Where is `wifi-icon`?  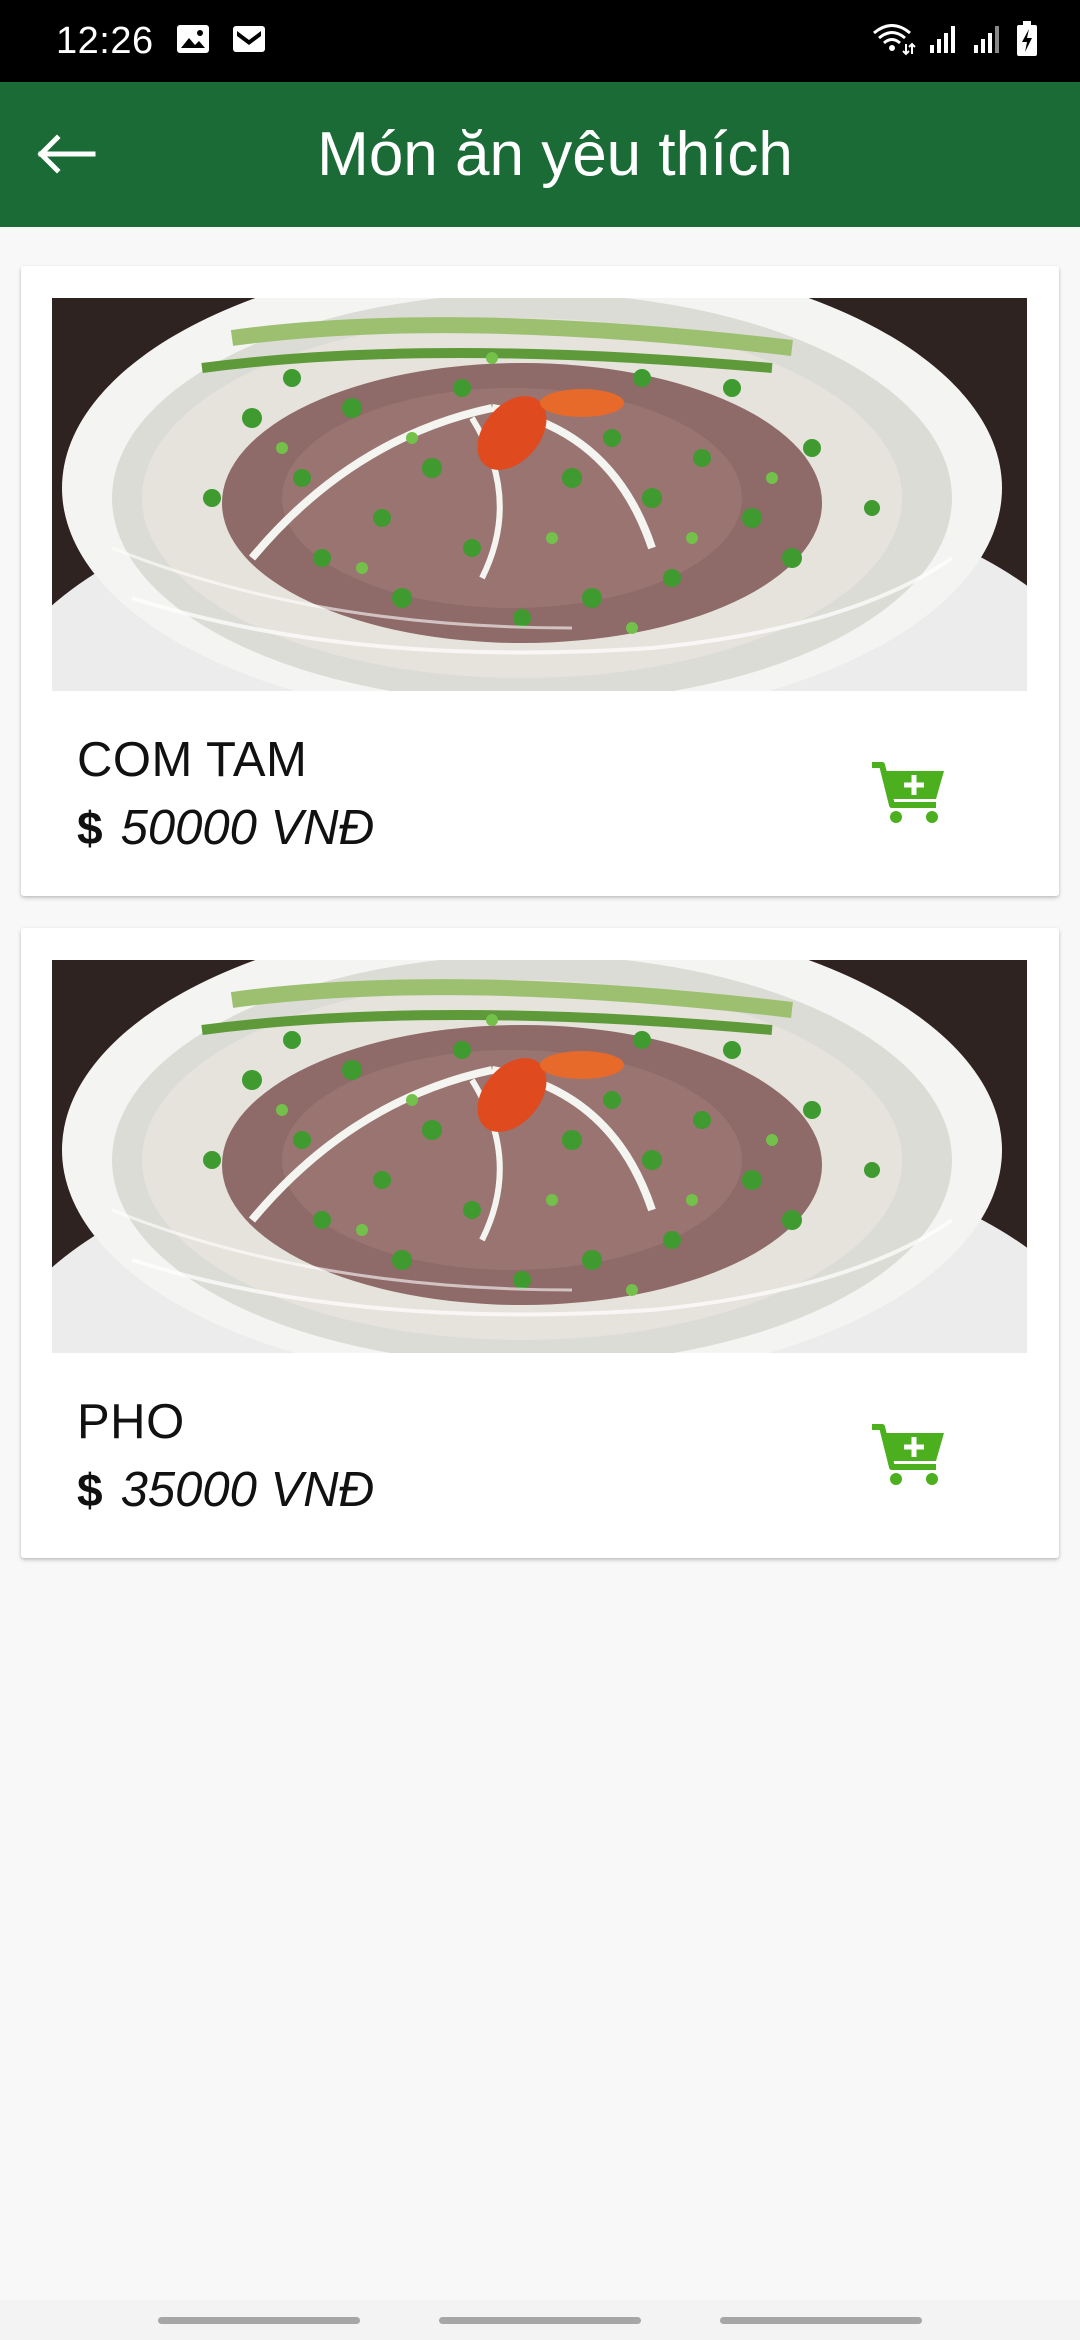 wifi-icon is located at coordinates (894, 41).